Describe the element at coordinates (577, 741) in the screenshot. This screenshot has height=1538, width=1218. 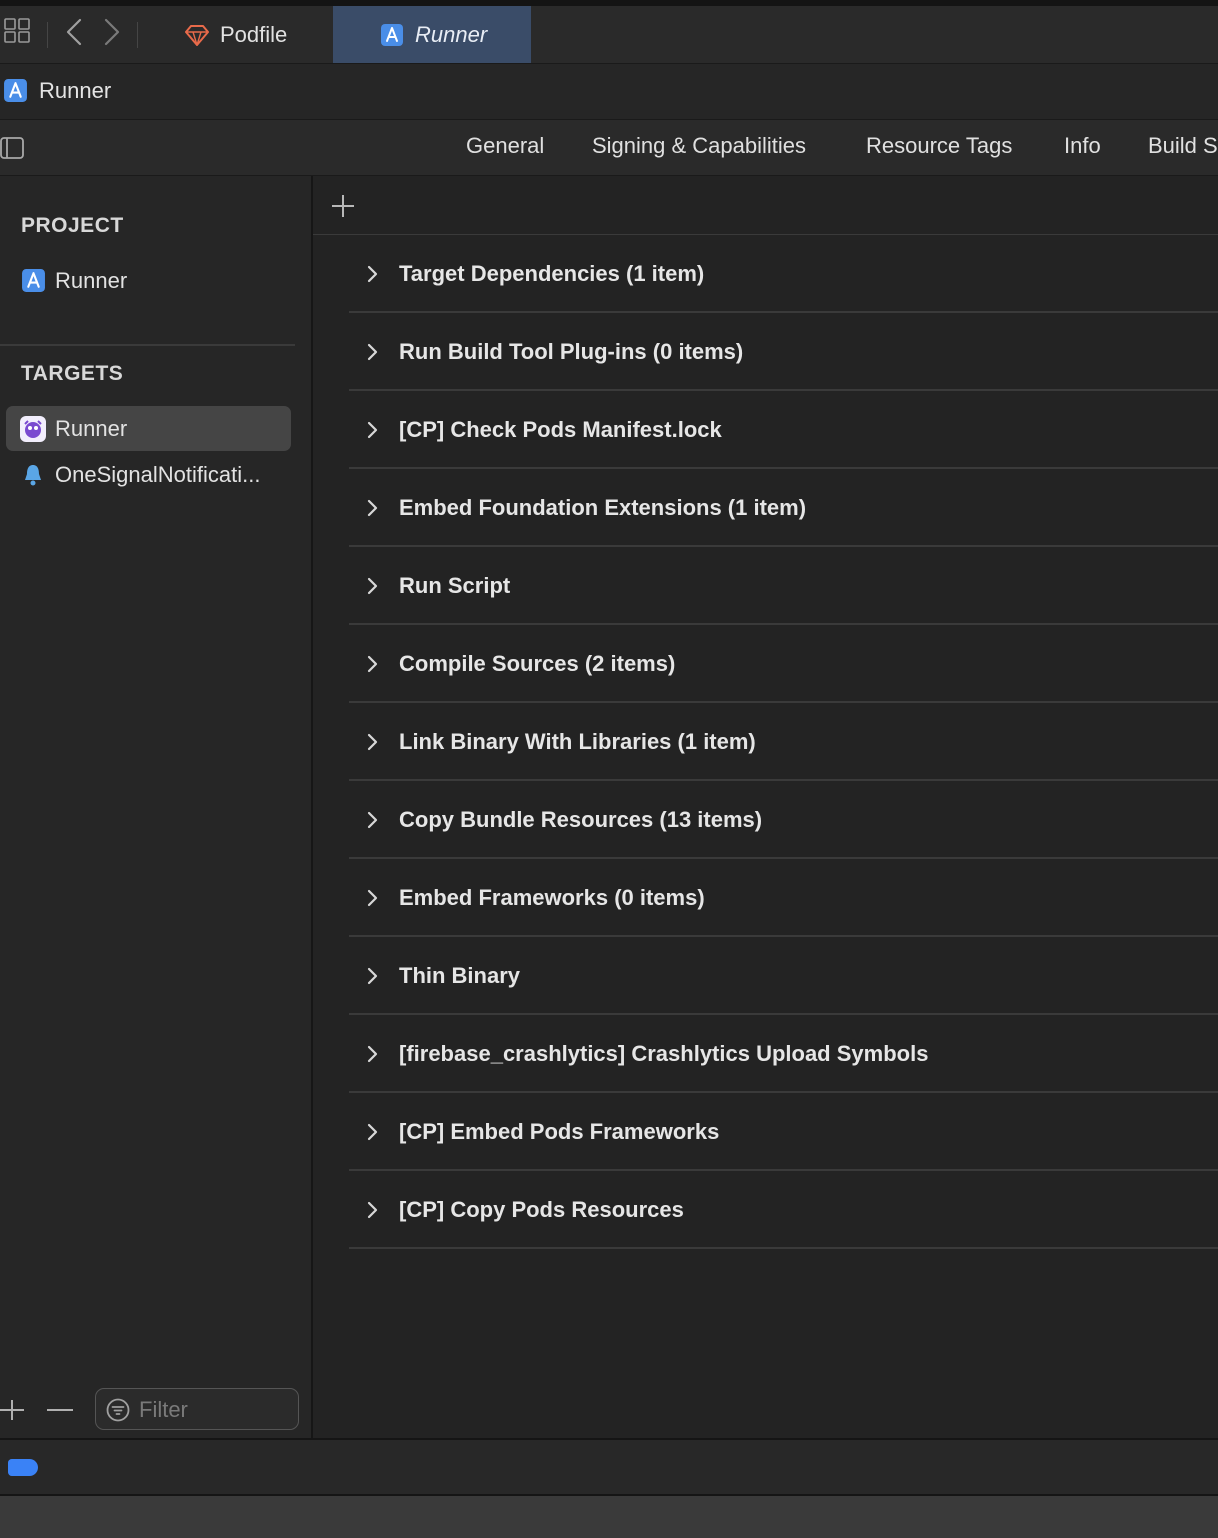
I see `build-phase-label: Link Binary With Libraries (1 item)` at that location.